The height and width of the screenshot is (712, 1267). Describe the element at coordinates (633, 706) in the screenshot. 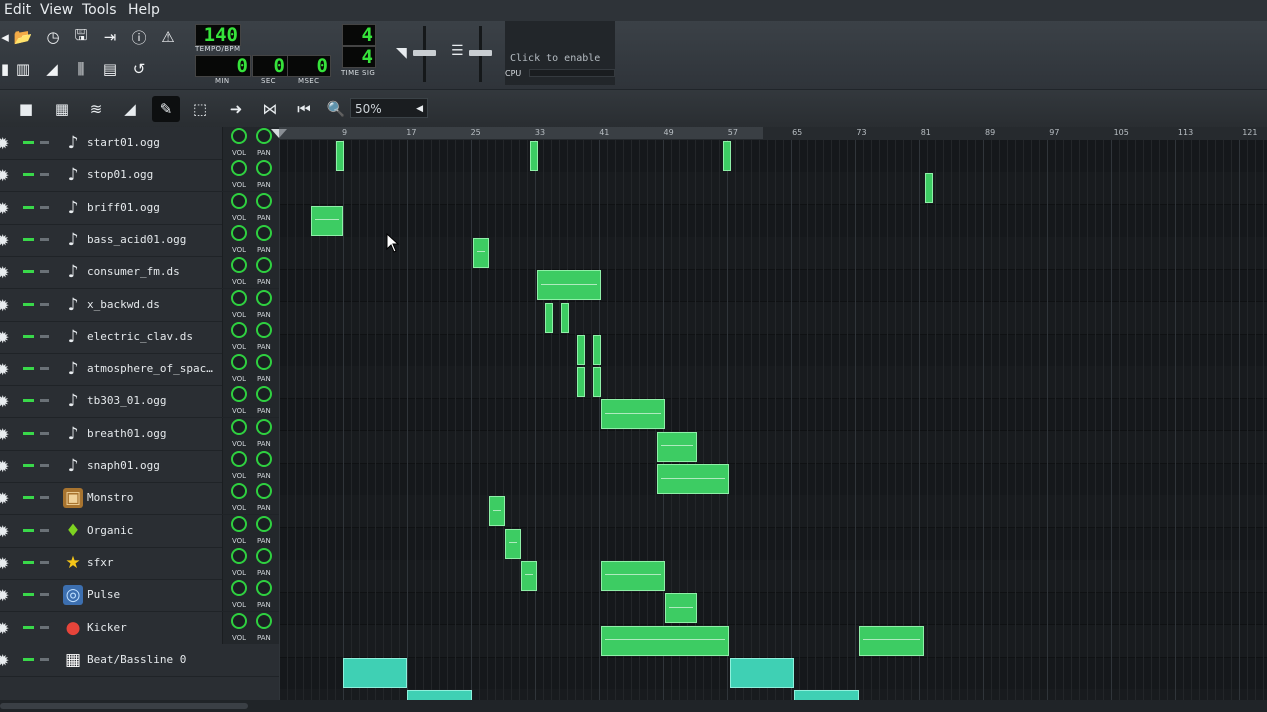

I see `horizontal-scrollbar` at that location.